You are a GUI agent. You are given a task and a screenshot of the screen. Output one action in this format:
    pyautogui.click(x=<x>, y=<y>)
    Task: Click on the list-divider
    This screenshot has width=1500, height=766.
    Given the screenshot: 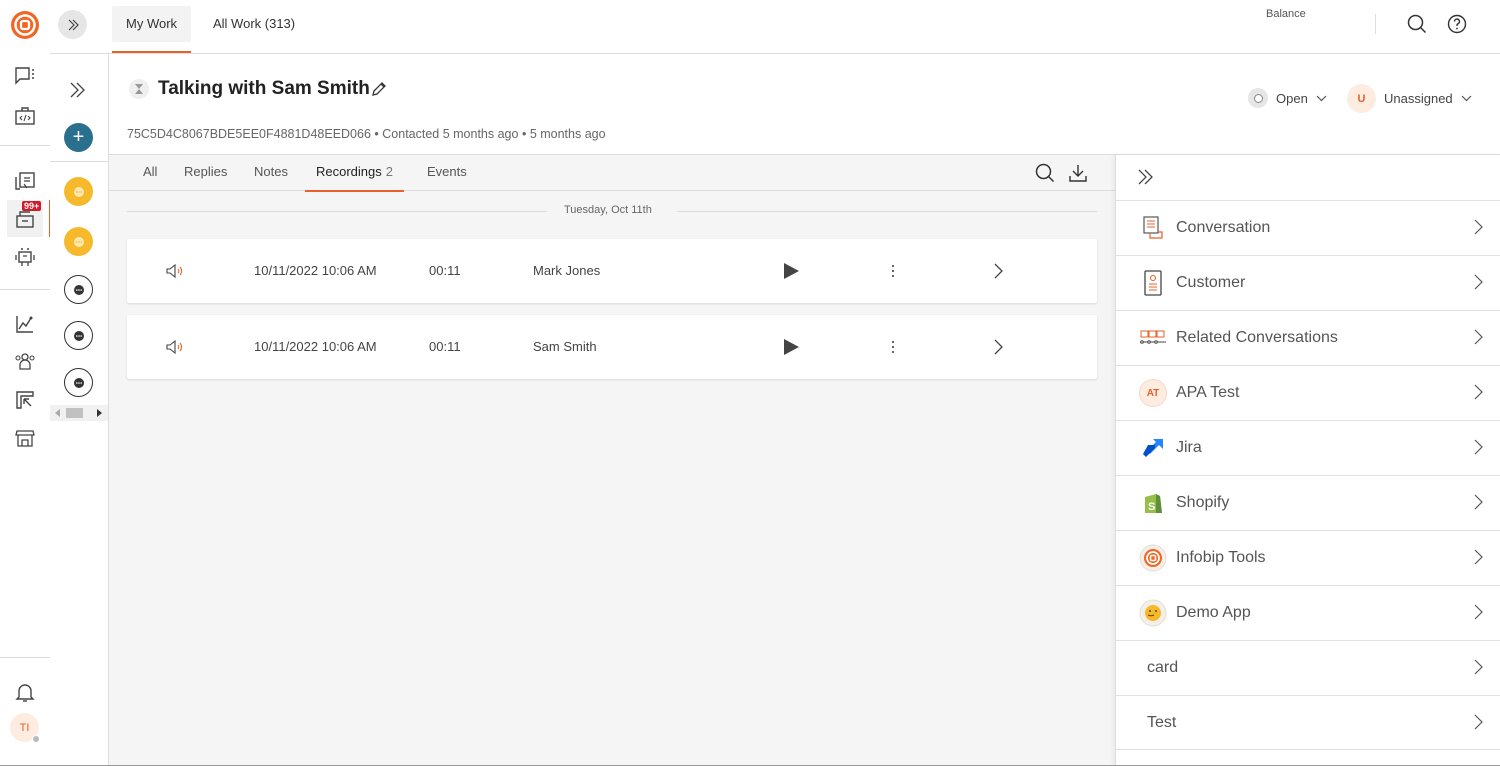 What is the action you would take?
    pyautogui.click(x=79, y=161)
    